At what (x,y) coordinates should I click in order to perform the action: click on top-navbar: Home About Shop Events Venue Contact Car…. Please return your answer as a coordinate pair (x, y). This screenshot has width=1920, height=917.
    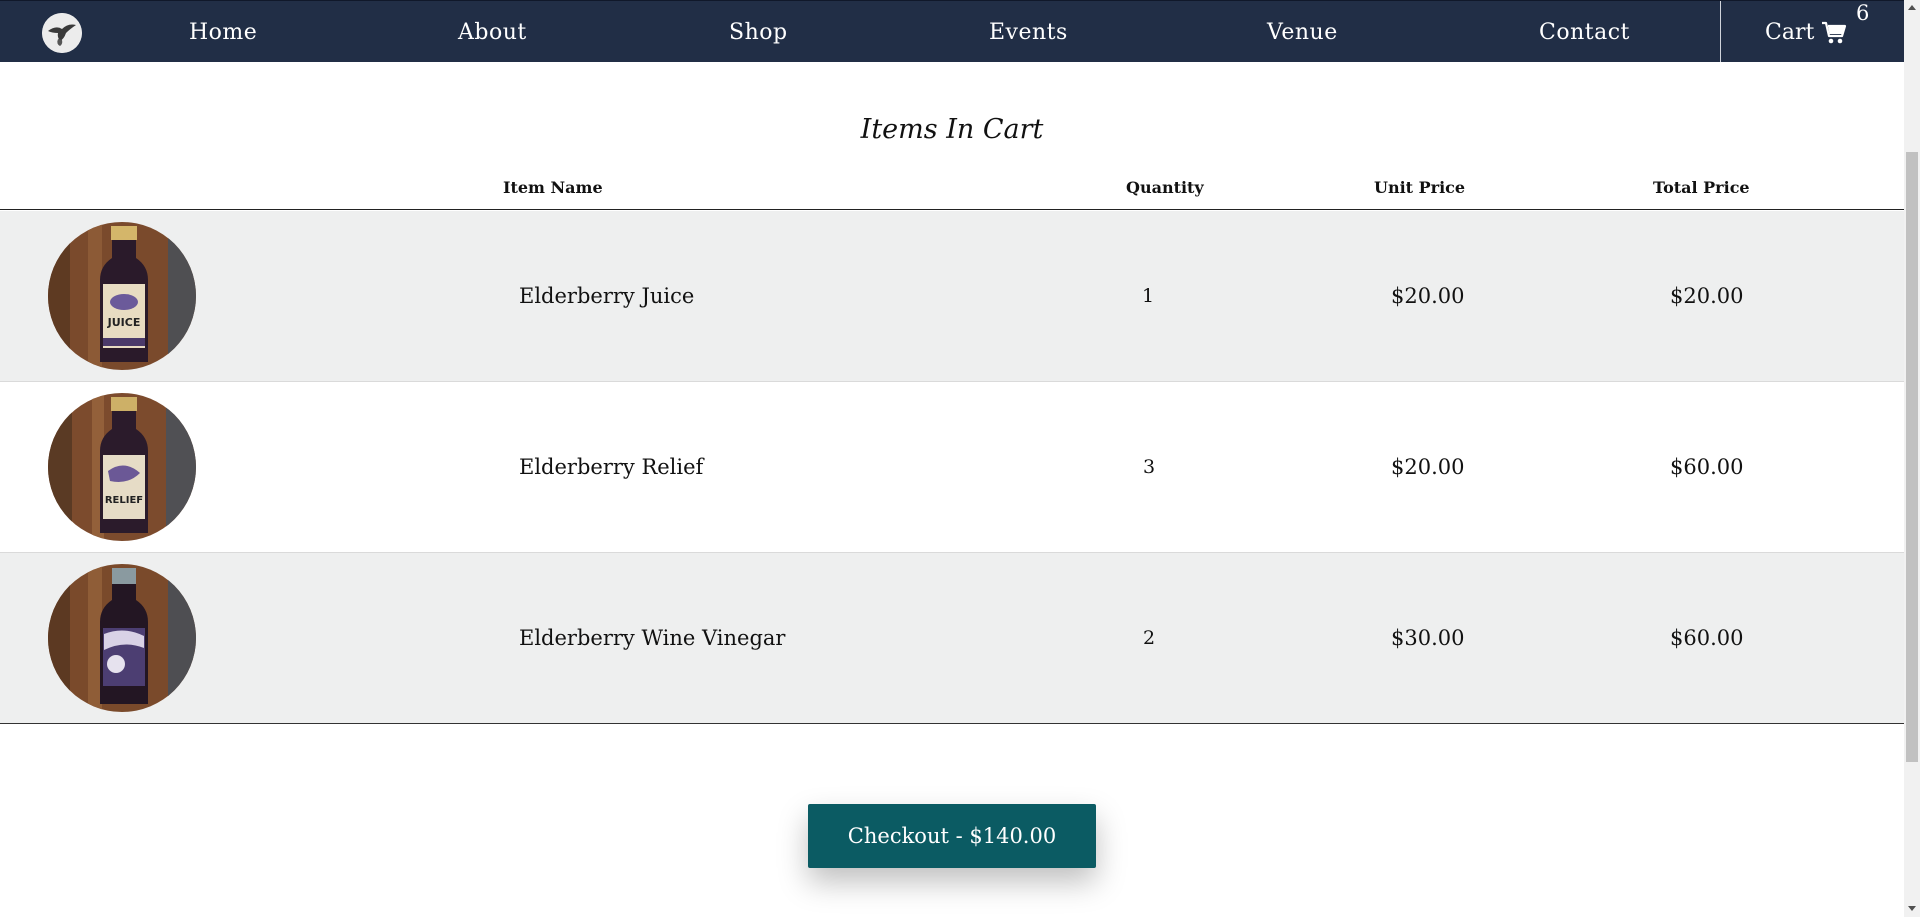
    Looking at the image, I should click on (952, 31).